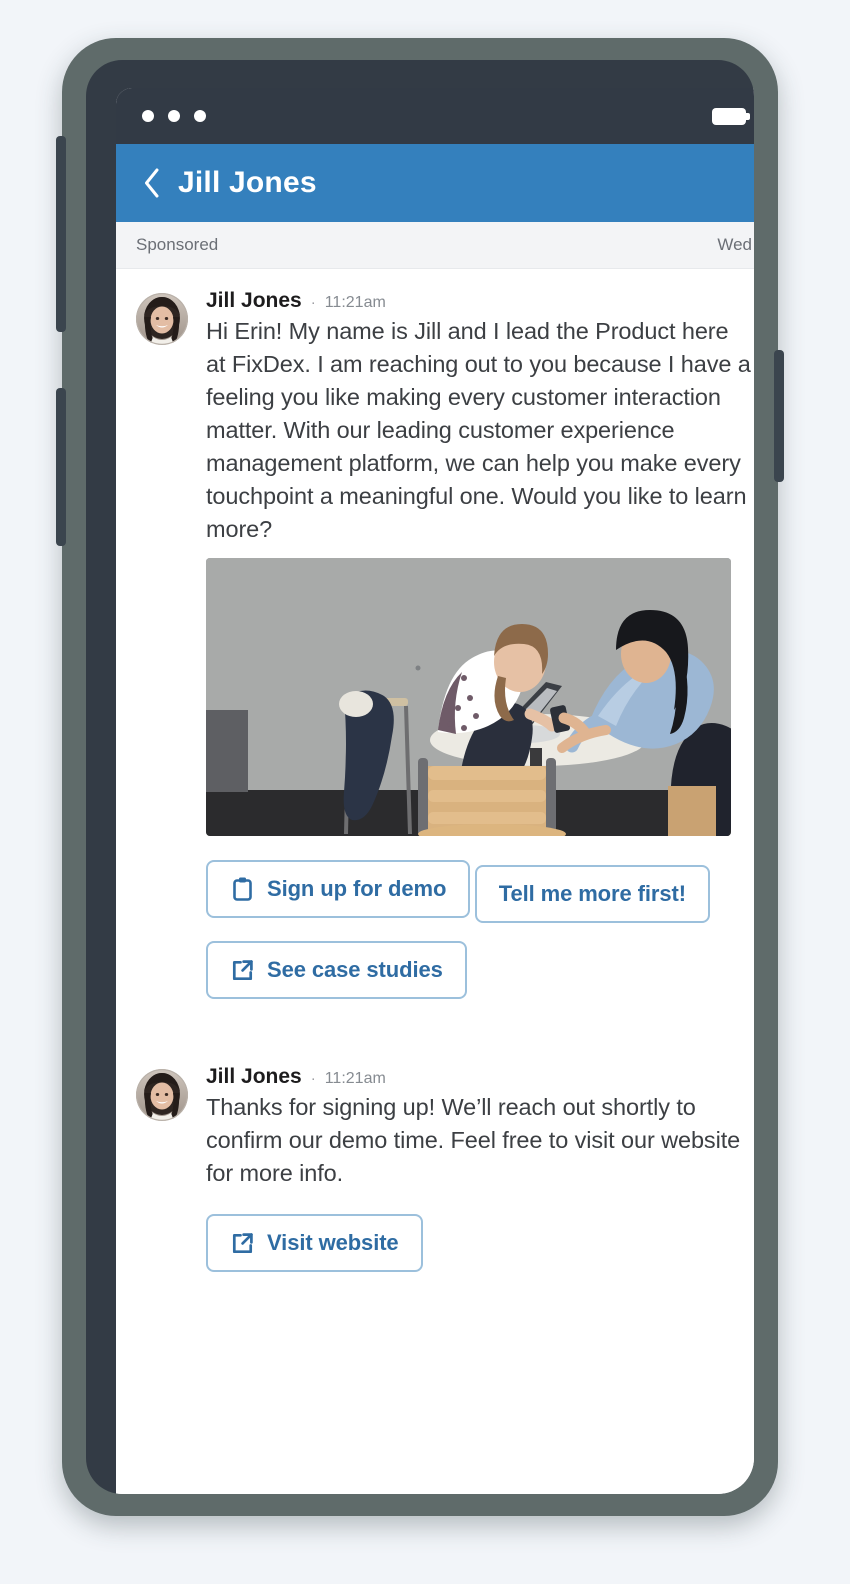 This screenshot has height=1584, width=850. What do you see at coordinates (479, 1252) in the screenshot?
I see `message-actions: Visit website` at bounding box center [479, 1252].